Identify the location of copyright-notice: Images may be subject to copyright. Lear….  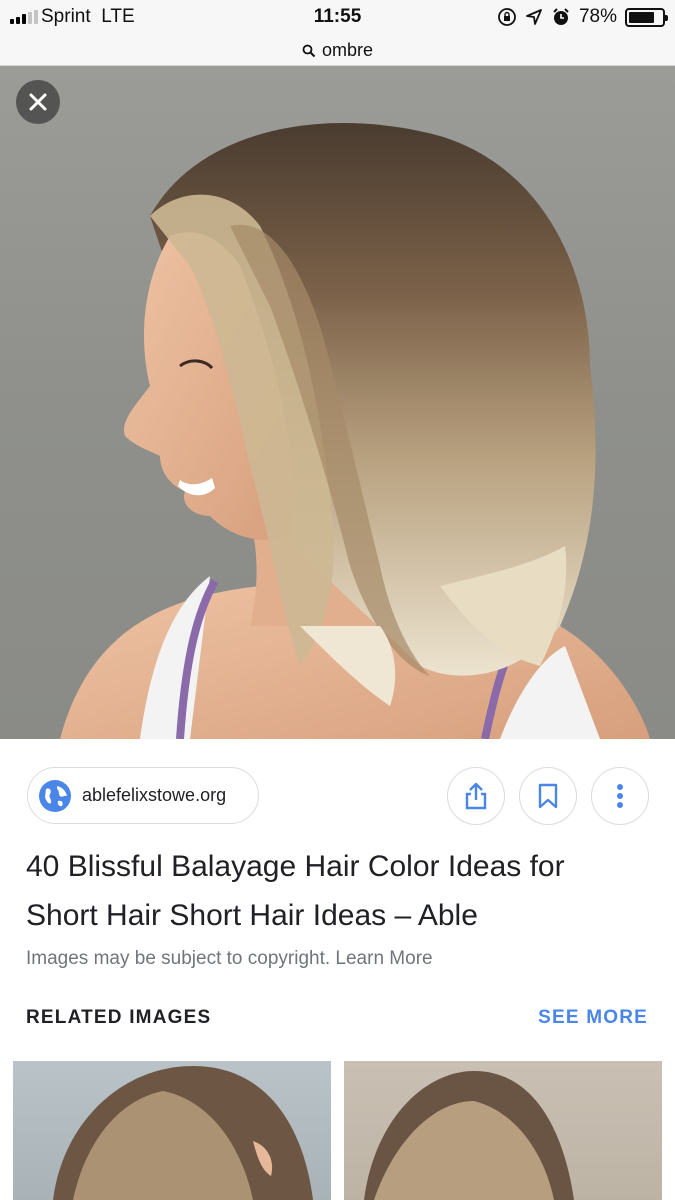
(229, 959).